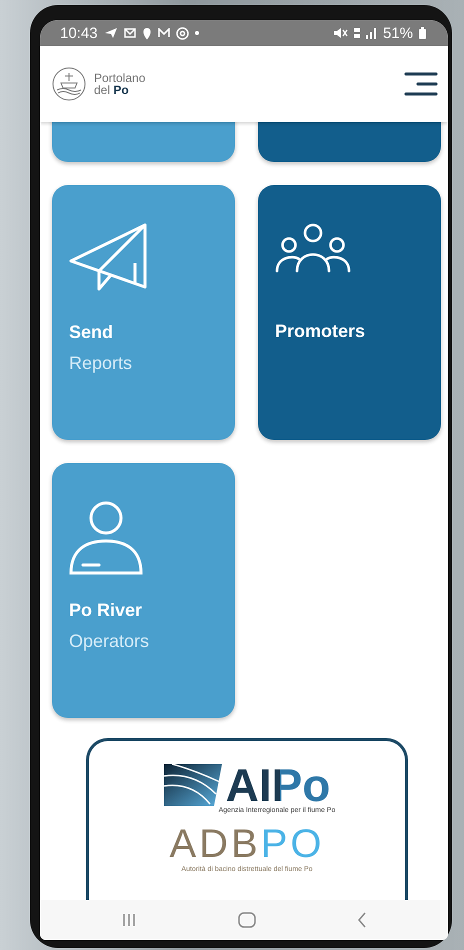  I want to click on tile-title: Po River, so click(105, 610).